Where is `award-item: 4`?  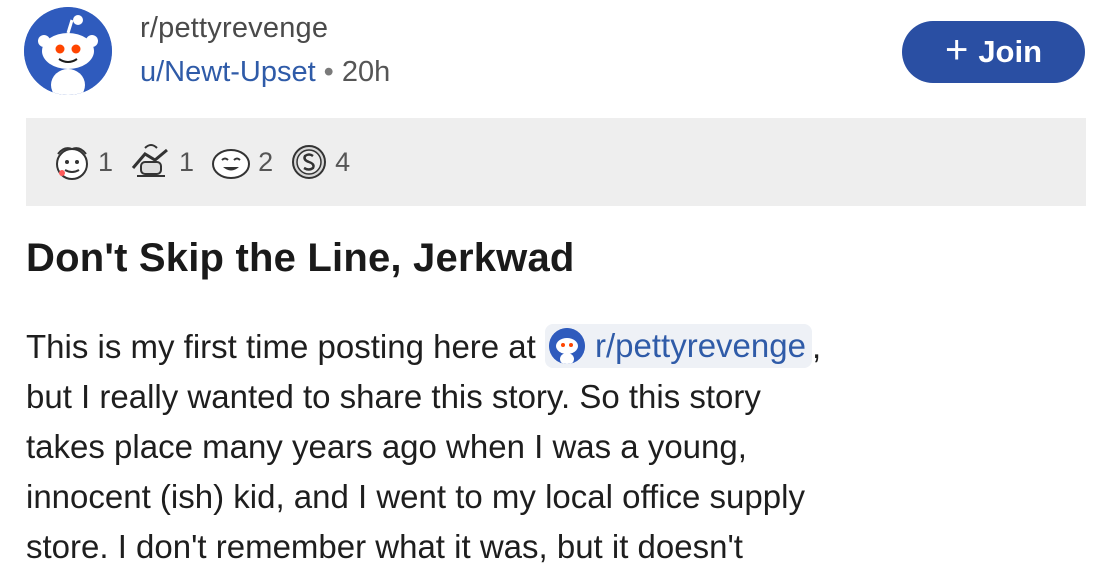
award-item: 4 is located at coordinates (318, 162).